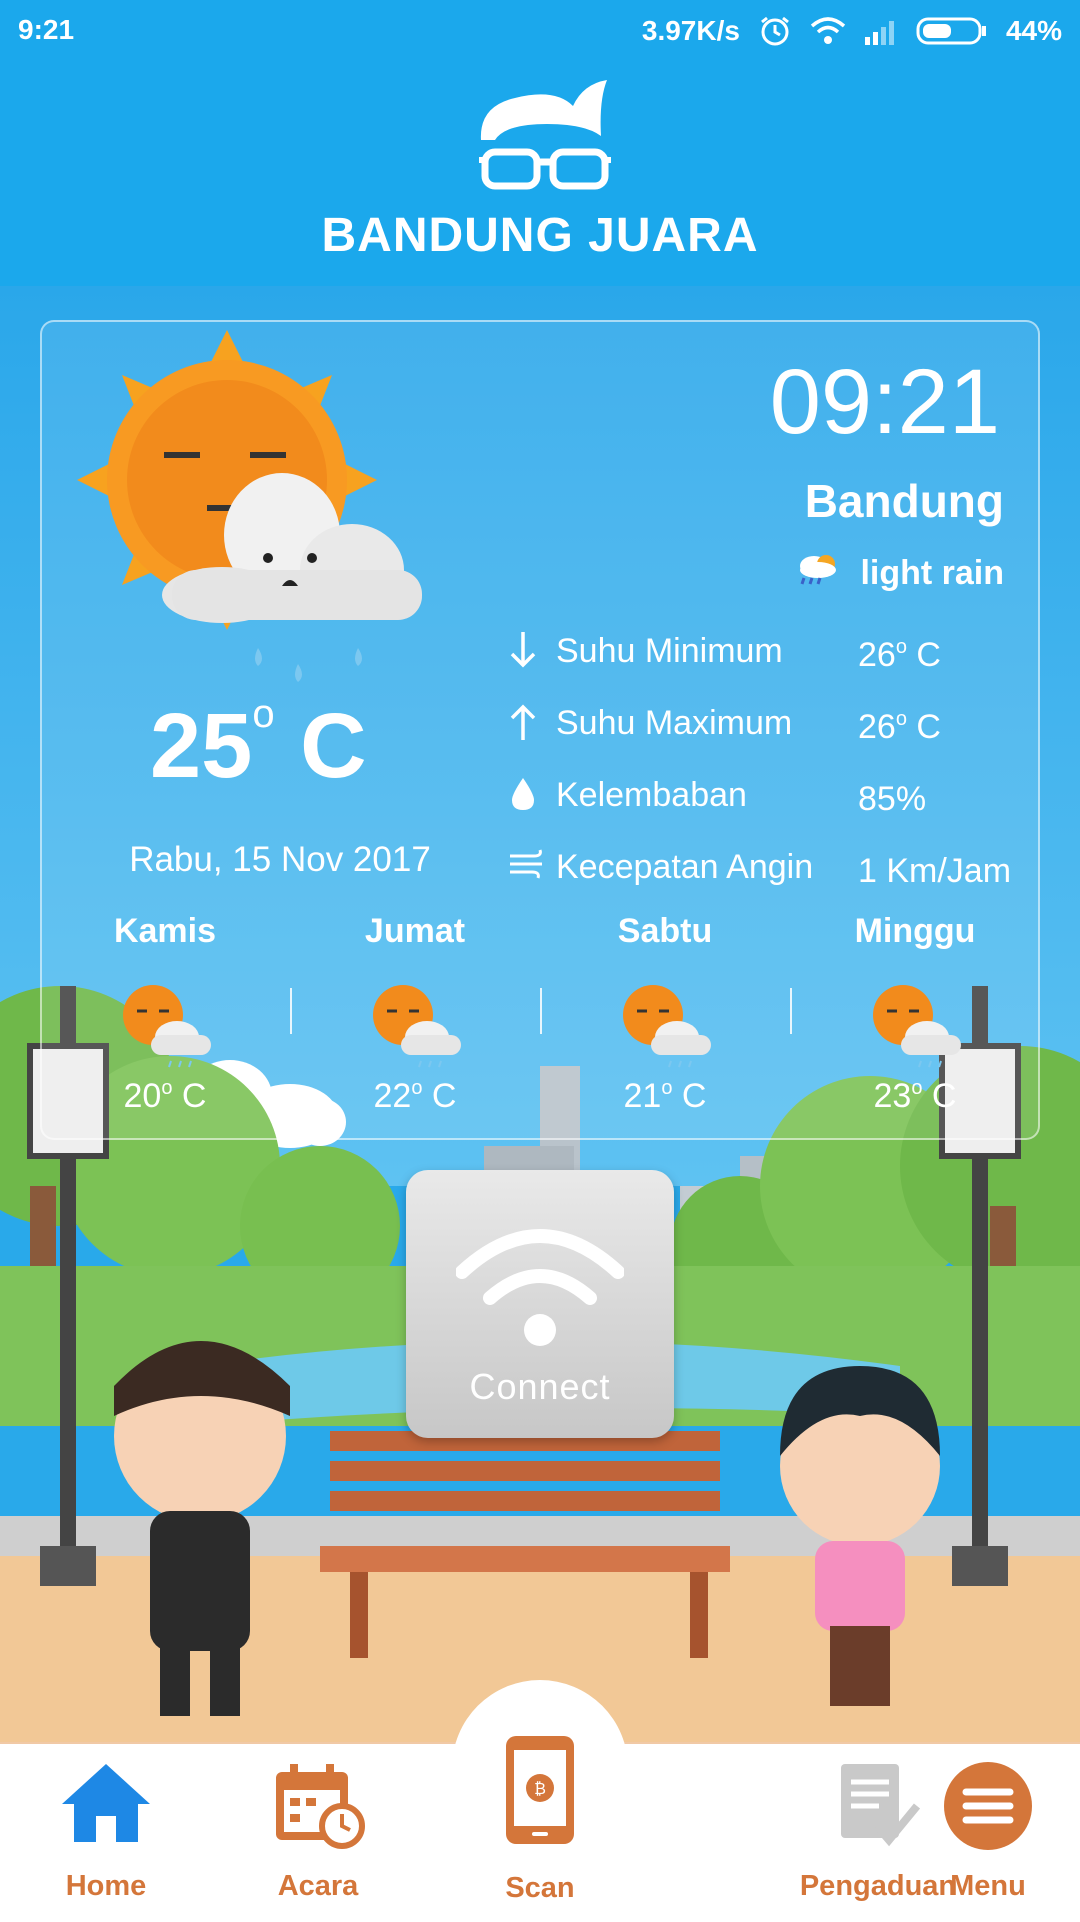  I want to click on app-header: BANDUNG JUARA, so click(540, 173).